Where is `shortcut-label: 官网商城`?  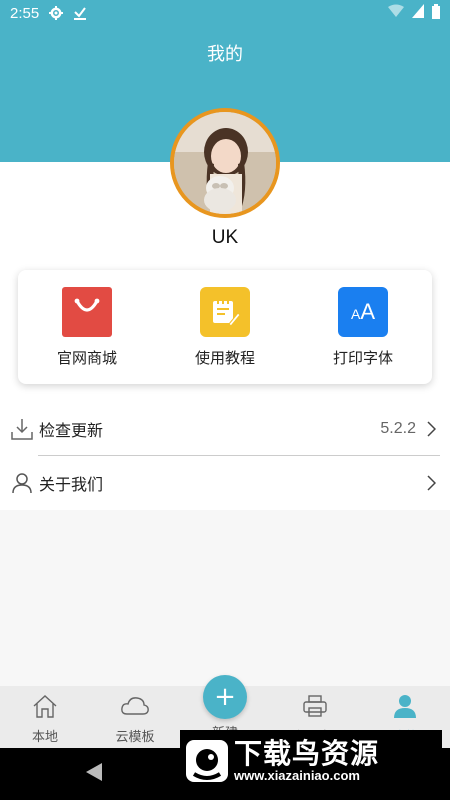 shortcut-label: 官网商城 is located at coordinates (86, 358).